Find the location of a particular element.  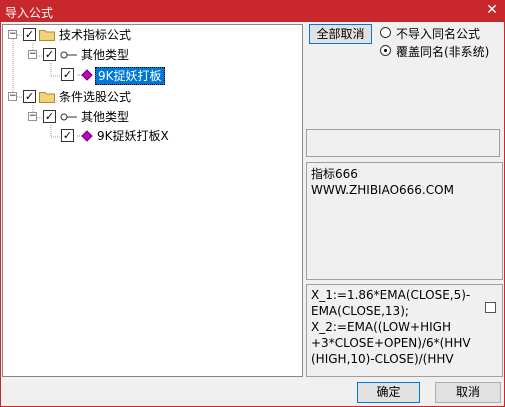

skip-duplicates-radio is located at coordinates (385, 32).